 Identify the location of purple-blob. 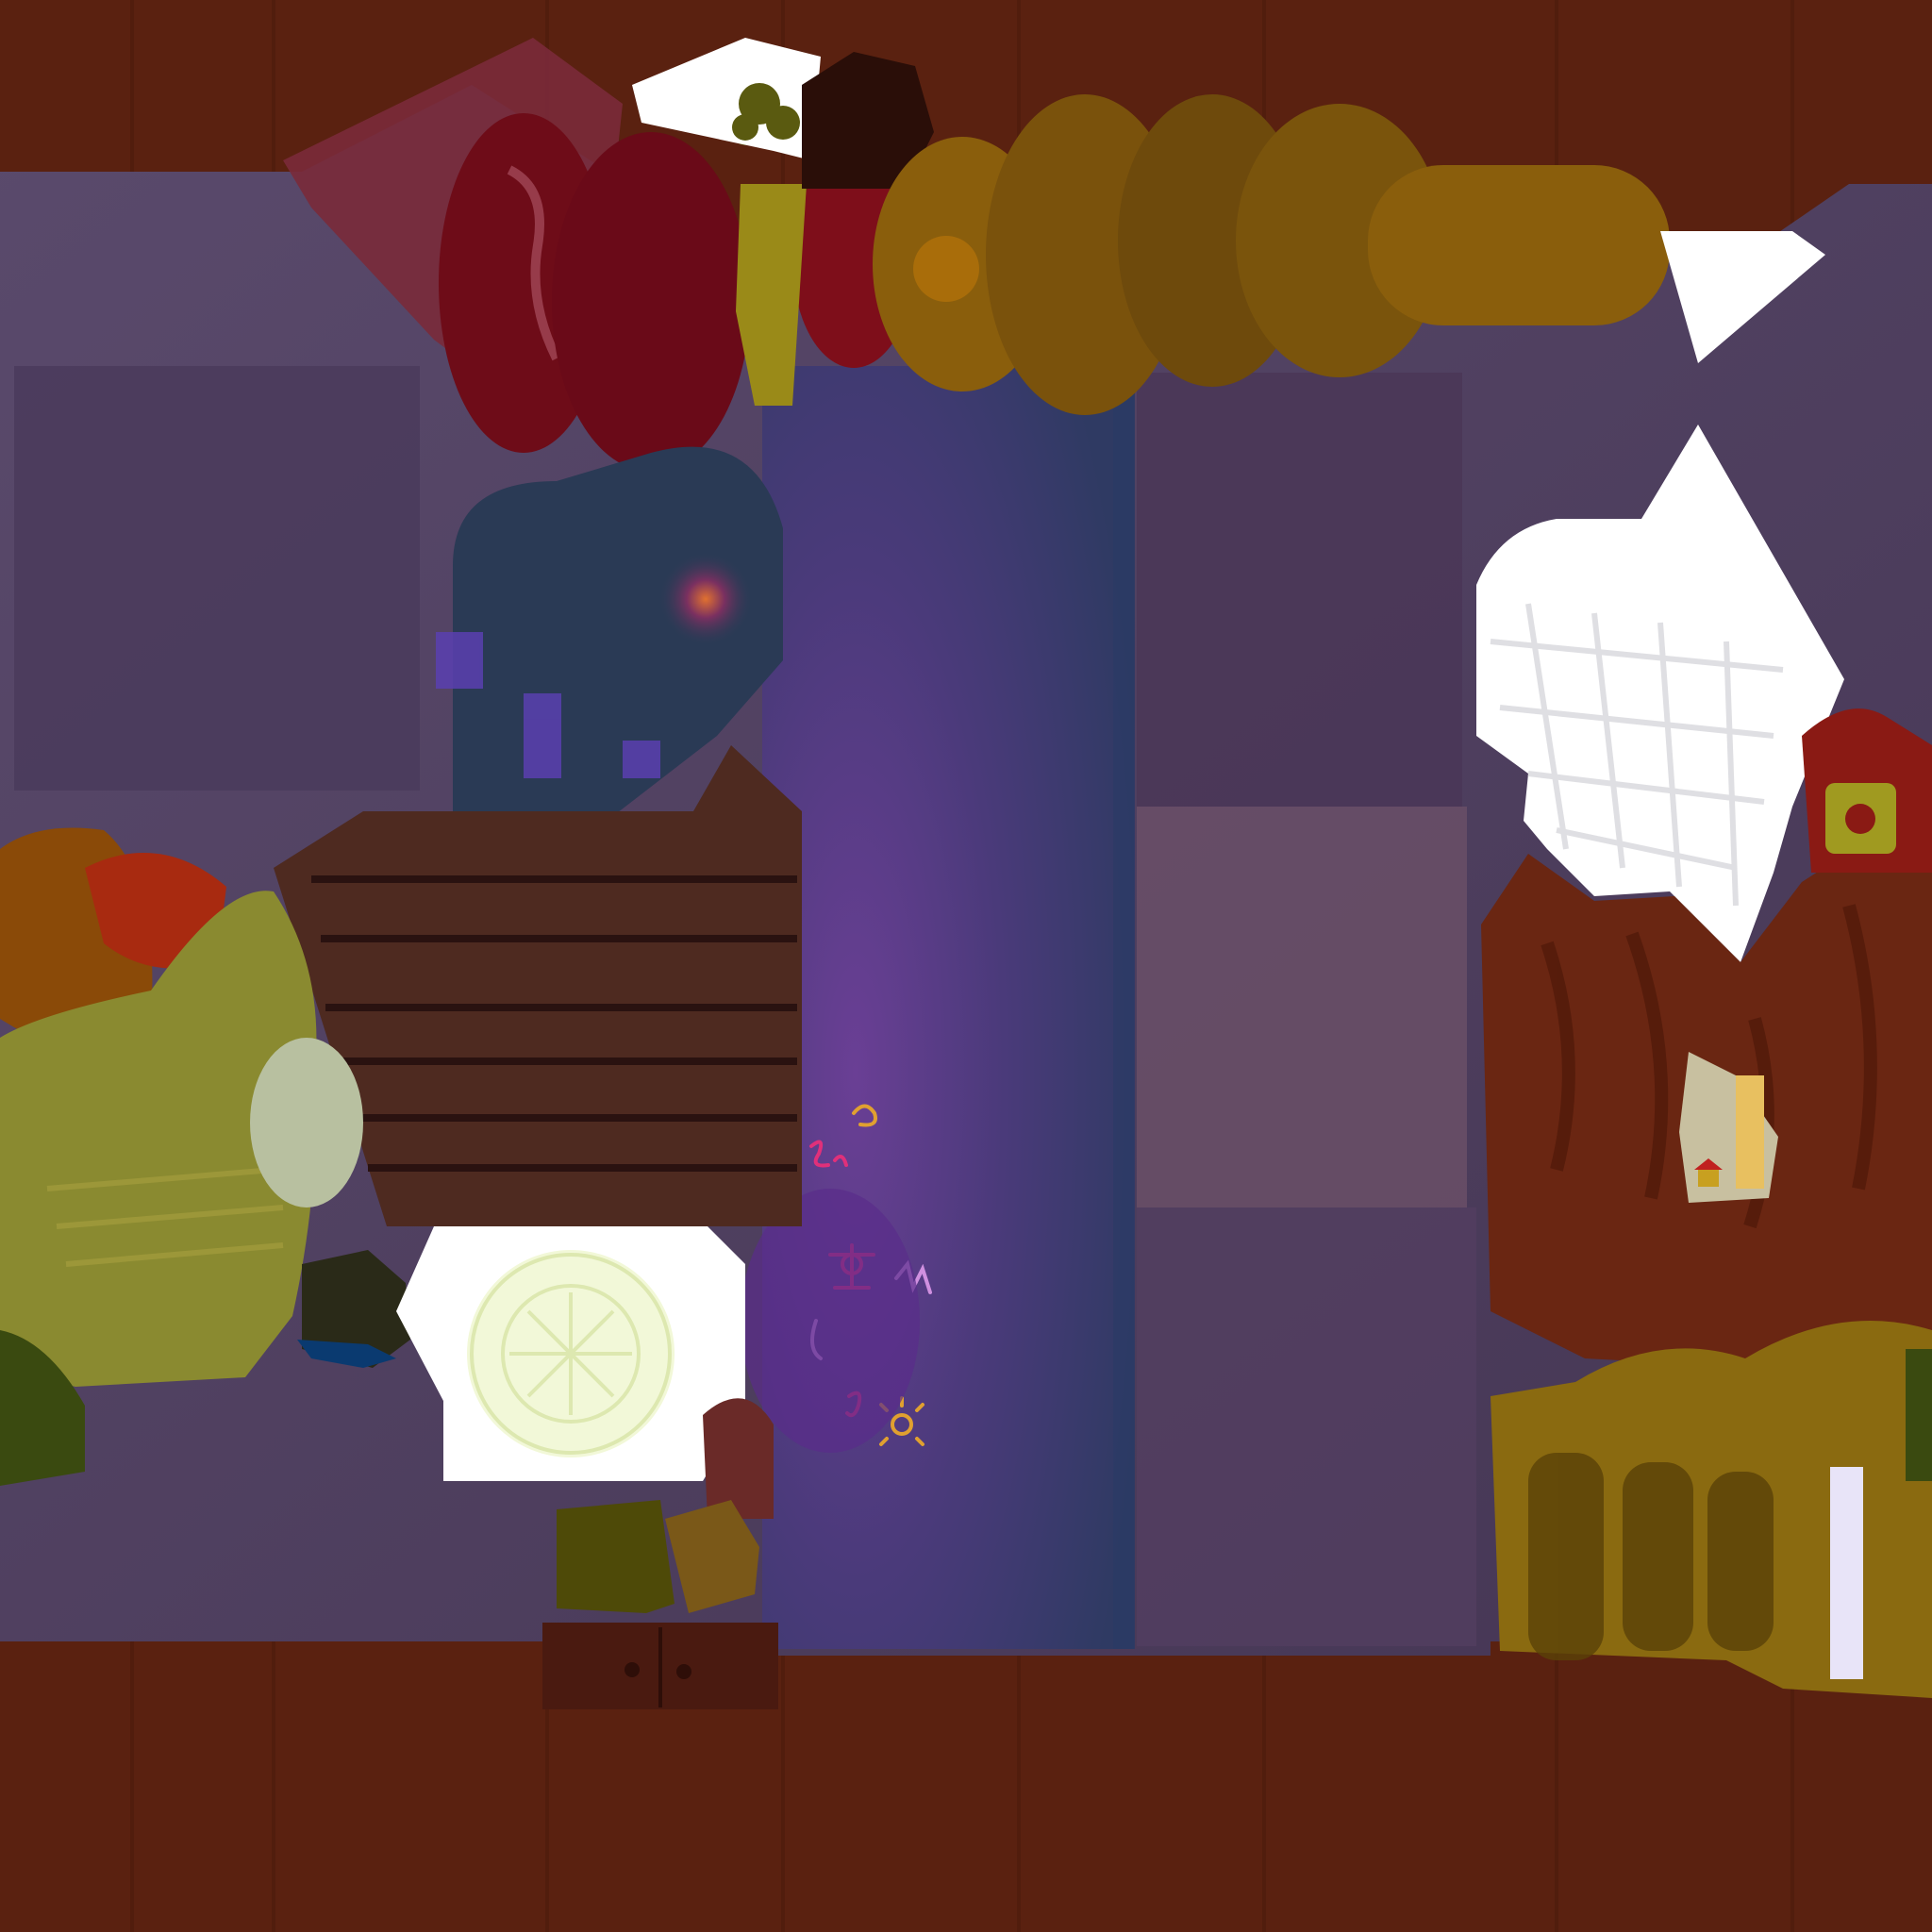
(831, 1321).